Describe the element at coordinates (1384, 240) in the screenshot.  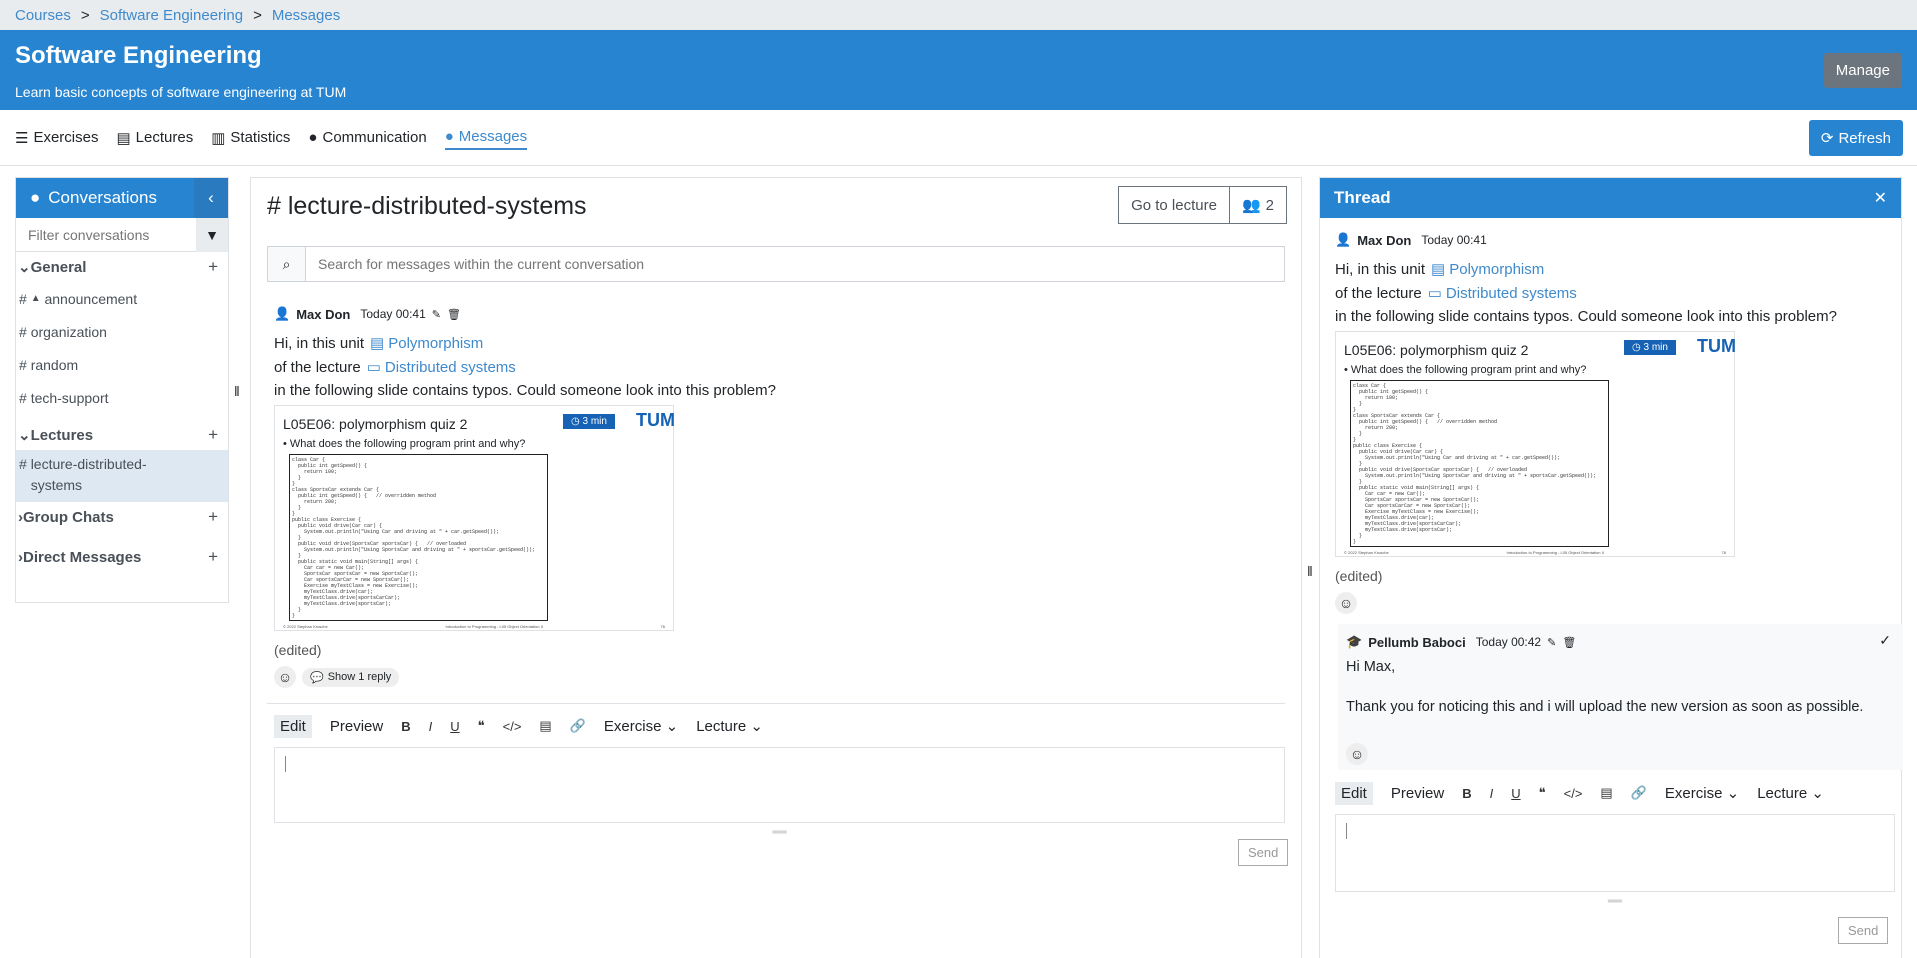
I see `author-name: Max Don` at that location.